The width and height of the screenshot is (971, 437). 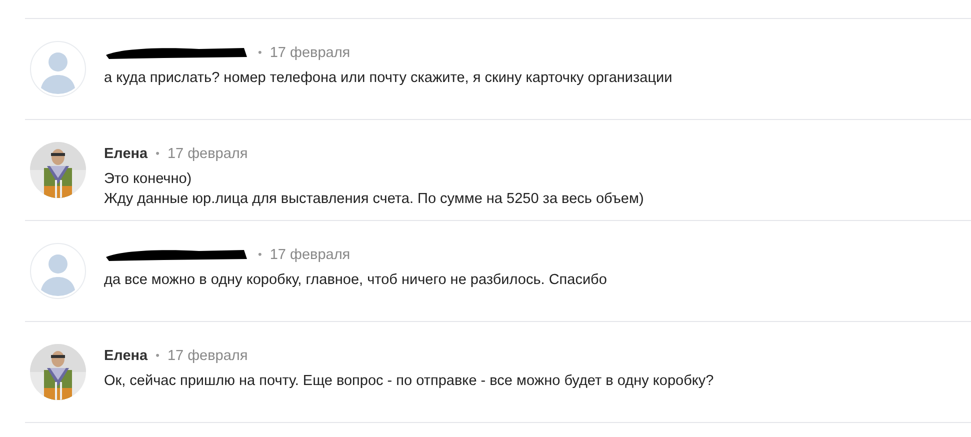 What do you see at coordinates (355, 280) in the screenshot?
I see `comment-text: да все можно в одну коробку, главное, чтоб ничего не разбилось. Спасибо` at bounding box center [355, 280].